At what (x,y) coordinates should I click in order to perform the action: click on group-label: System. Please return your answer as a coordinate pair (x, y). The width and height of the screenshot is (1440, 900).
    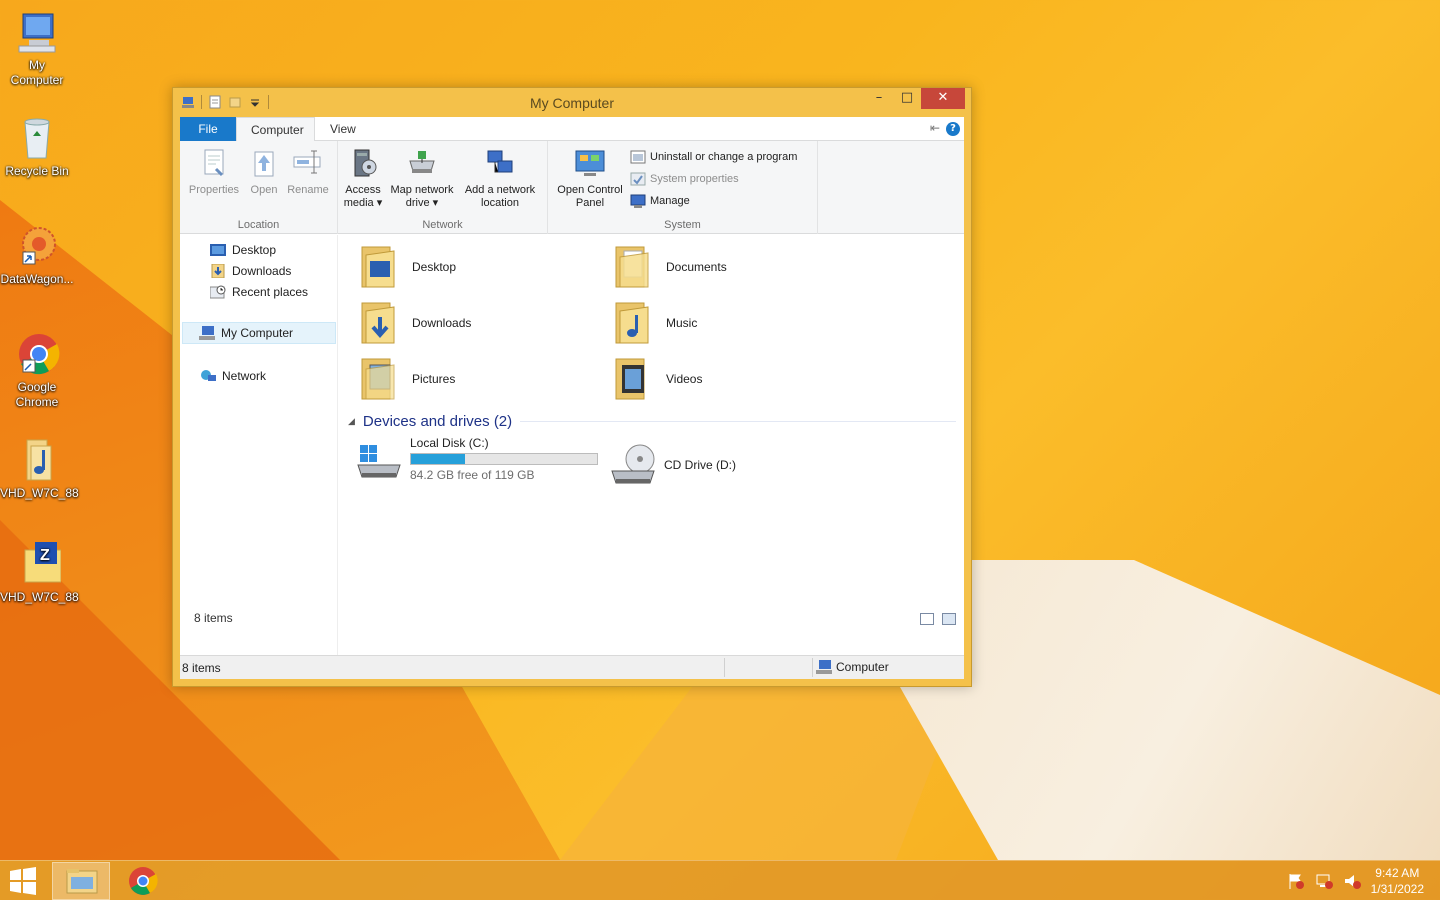
    Looking at the image, I should click on (682, 225).